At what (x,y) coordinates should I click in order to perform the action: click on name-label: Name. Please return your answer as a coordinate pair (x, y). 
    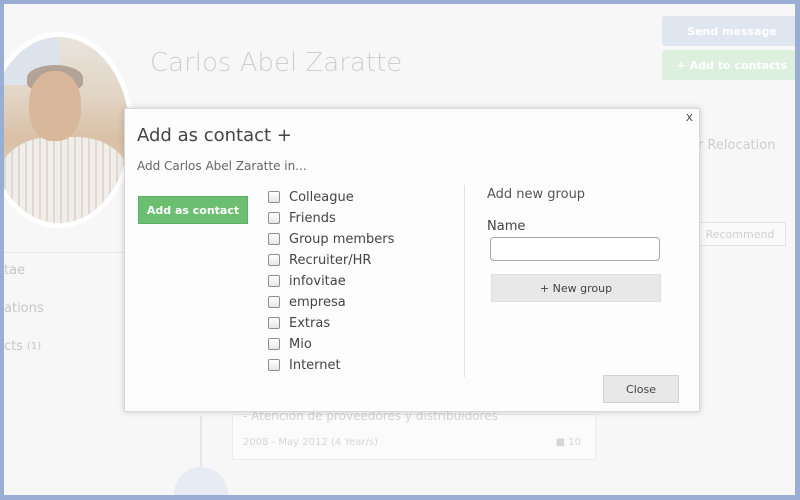
    Looking at the image, I should click on (506, 226).